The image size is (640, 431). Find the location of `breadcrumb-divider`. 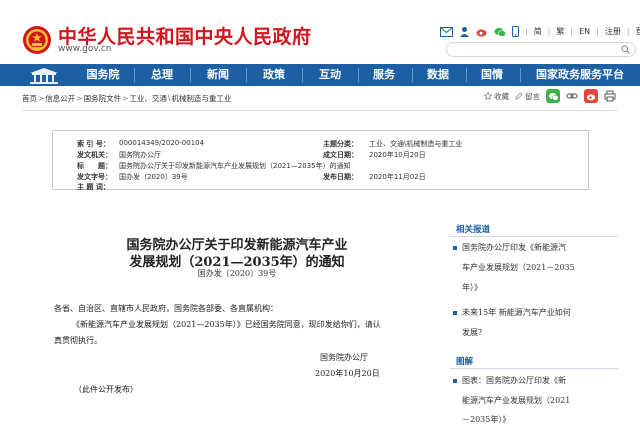

breadcrumb-divider is located at coordinates (320, 110).